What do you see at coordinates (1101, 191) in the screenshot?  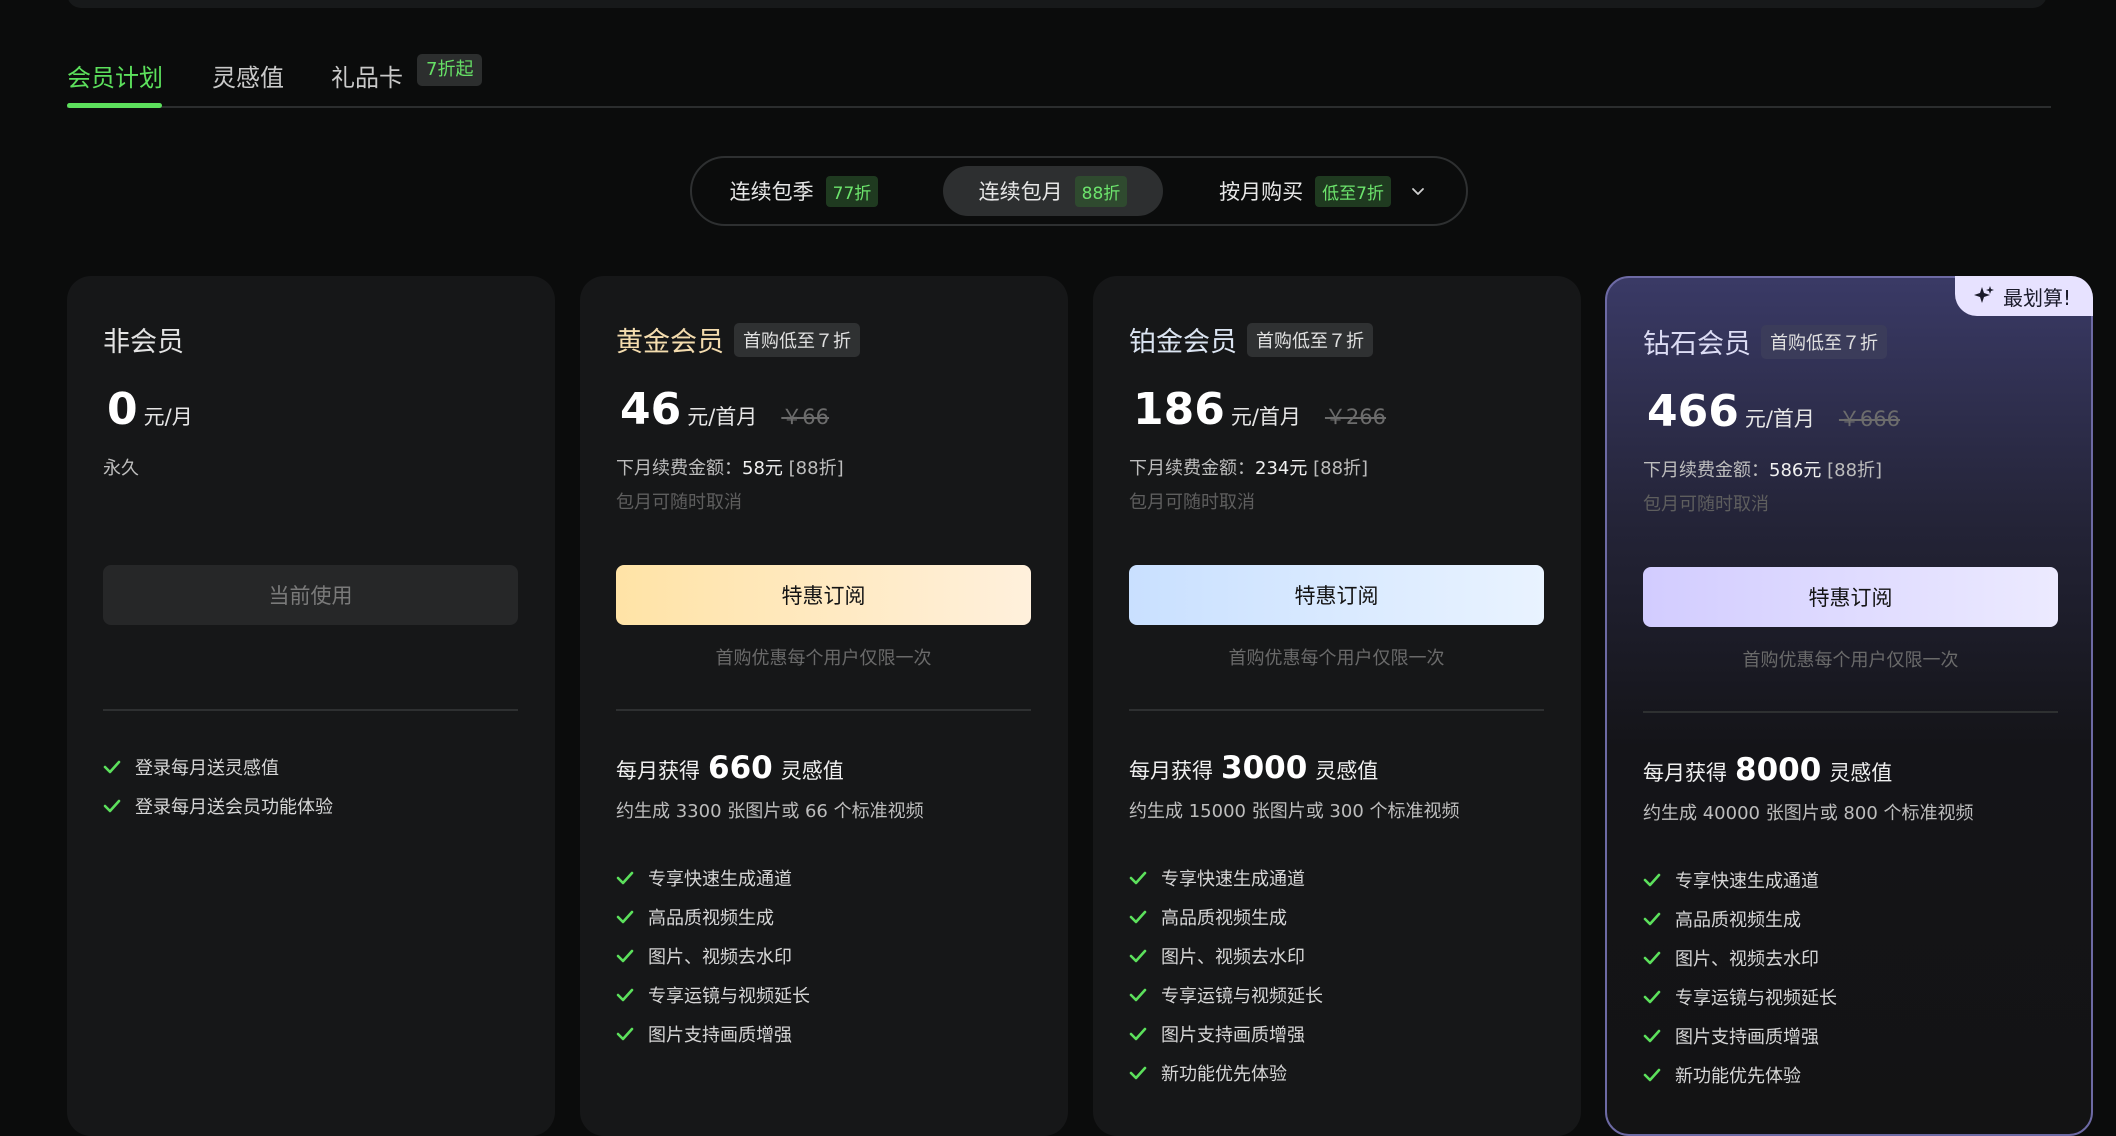 I see `billing-badge: 88折` at bounding box center [1101, 191].